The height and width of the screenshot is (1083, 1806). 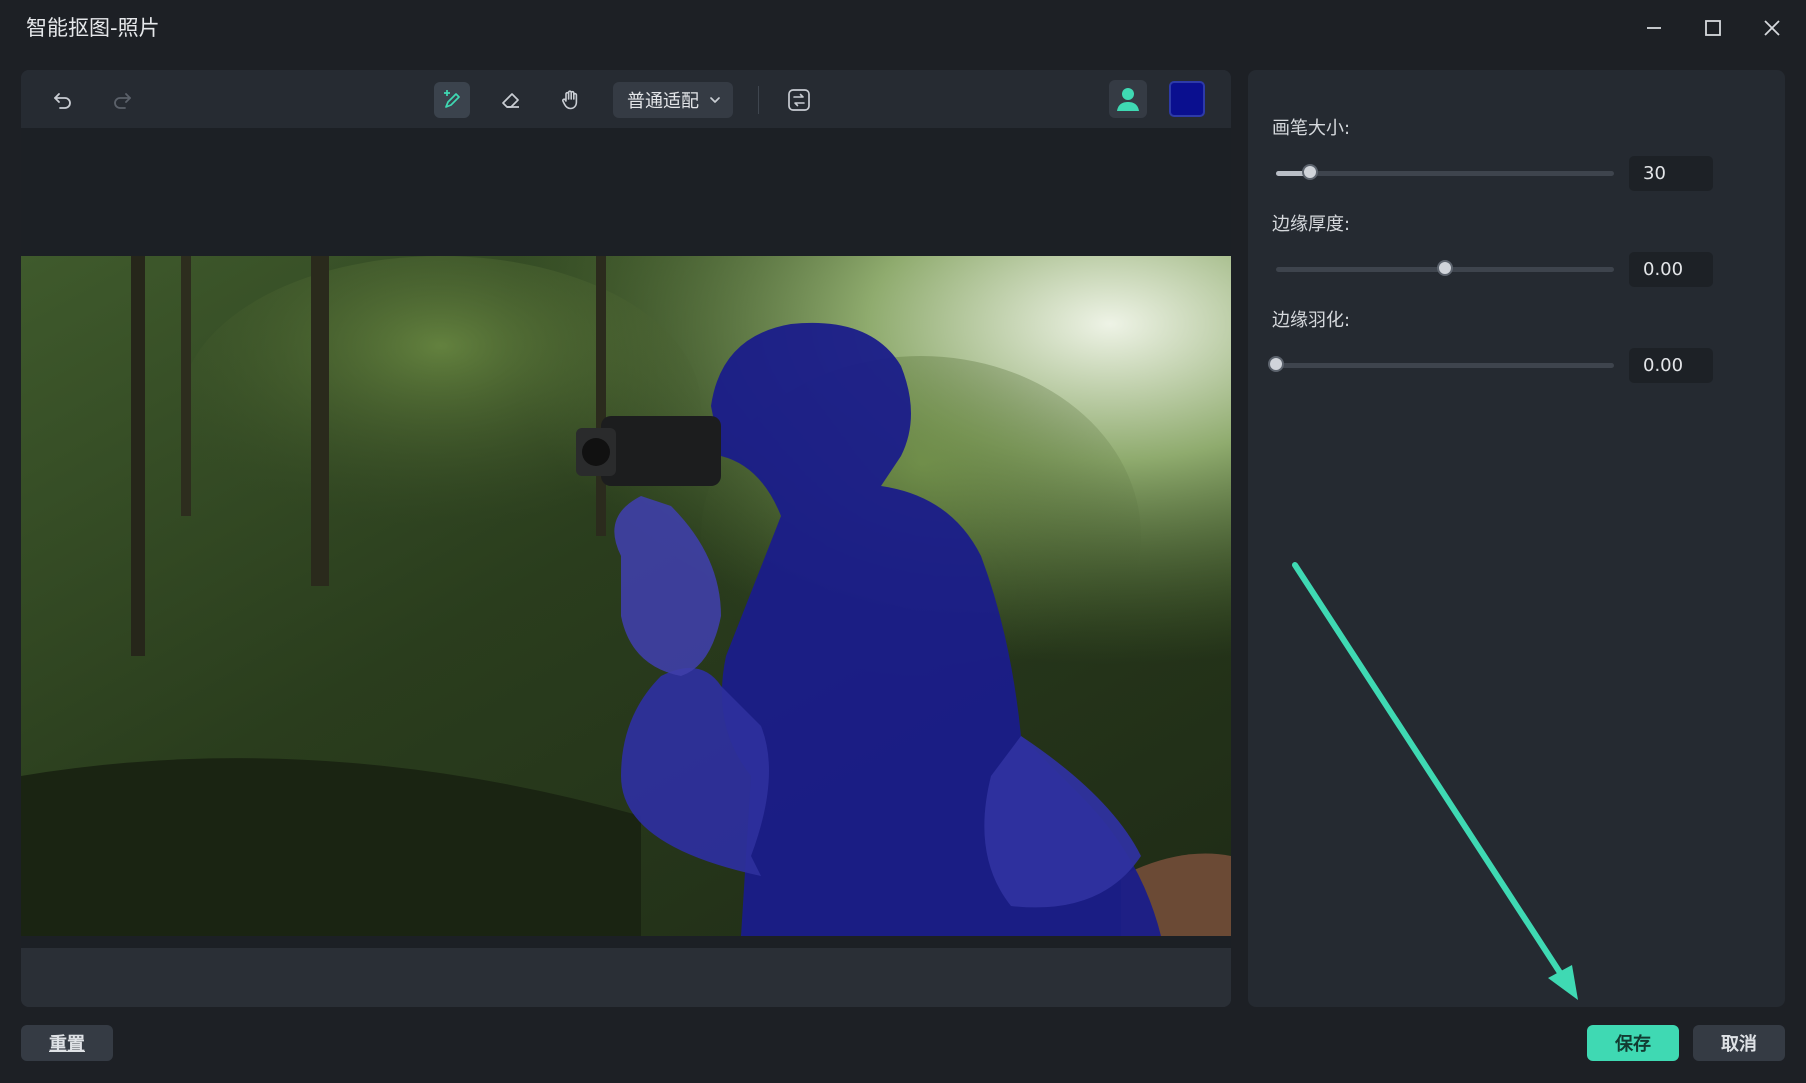 I want to click on hand-icon, so click(x=570, y=100).